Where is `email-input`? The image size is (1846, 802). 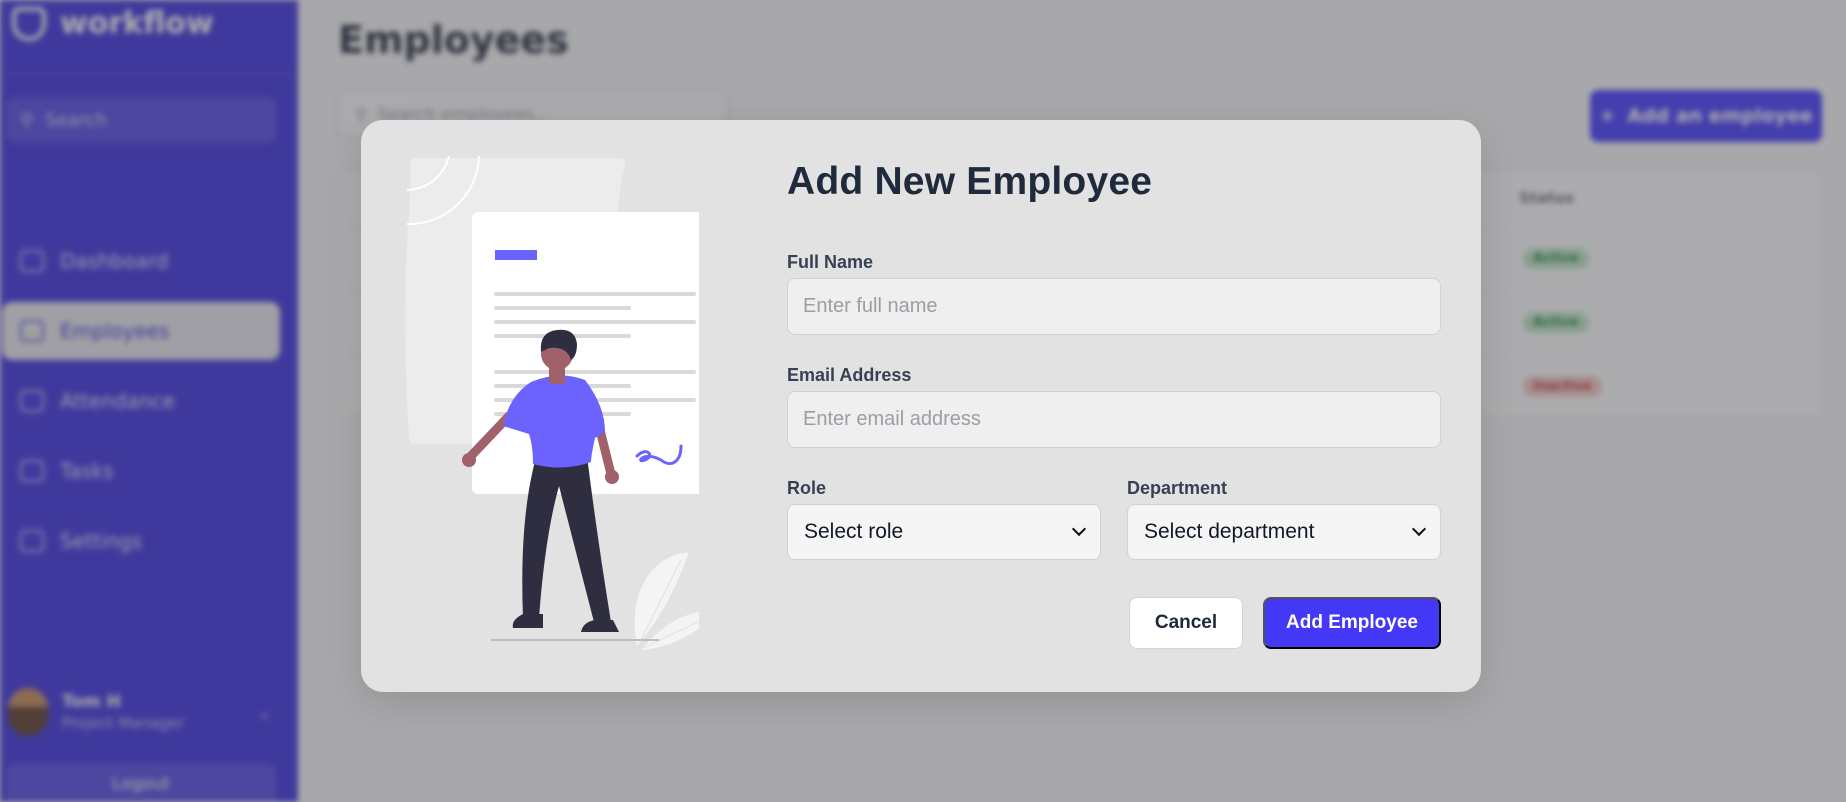
email-input is located at coordinates (1114, 419).